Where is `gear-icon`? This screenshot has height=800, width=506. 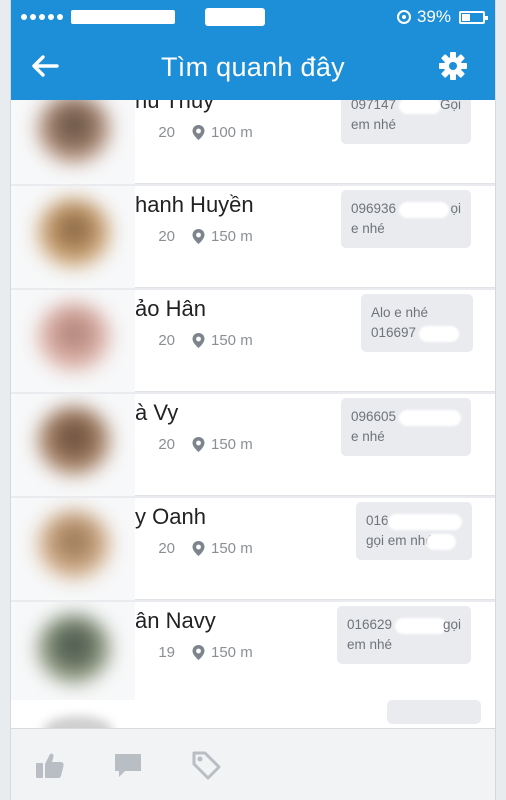 gear-icon is located at coordinates (453, 66).